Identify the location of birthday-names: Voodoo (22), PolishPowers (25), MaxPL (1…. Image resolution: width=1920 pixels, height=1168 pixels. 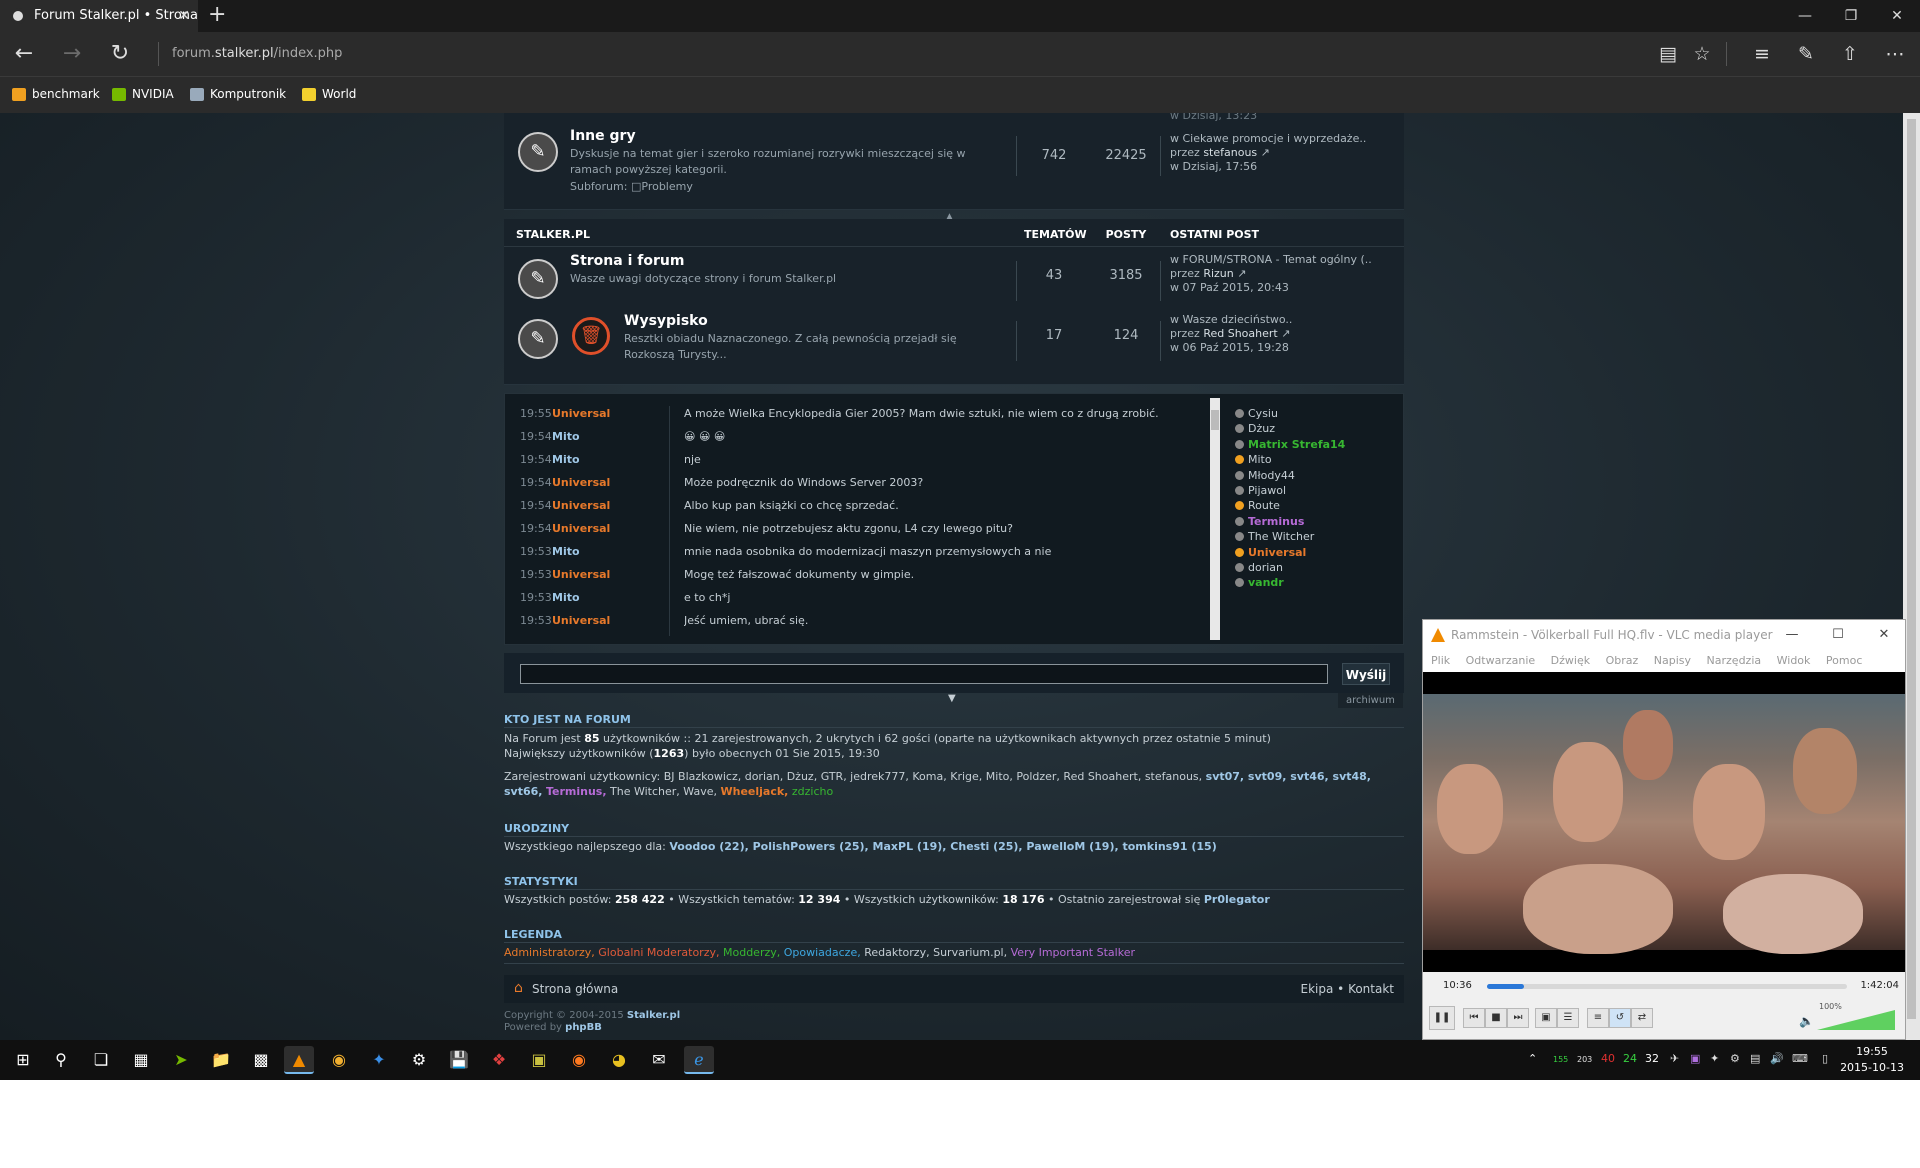
(942, 846).